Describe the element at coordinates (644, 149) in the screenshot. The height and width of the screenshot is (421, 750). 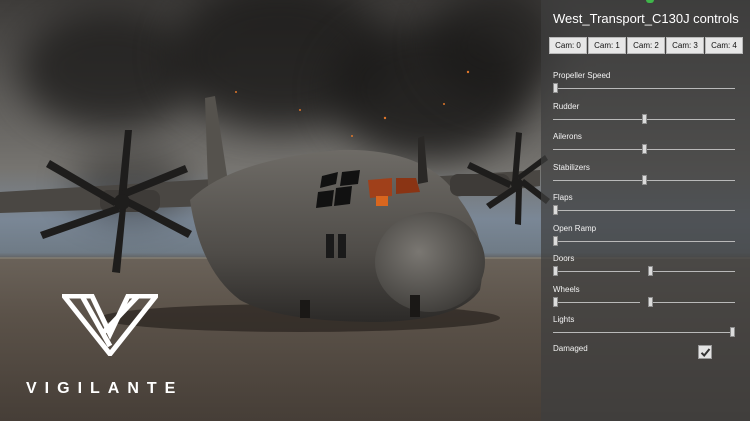
I see `ailerons-slider-thumb` at that location.